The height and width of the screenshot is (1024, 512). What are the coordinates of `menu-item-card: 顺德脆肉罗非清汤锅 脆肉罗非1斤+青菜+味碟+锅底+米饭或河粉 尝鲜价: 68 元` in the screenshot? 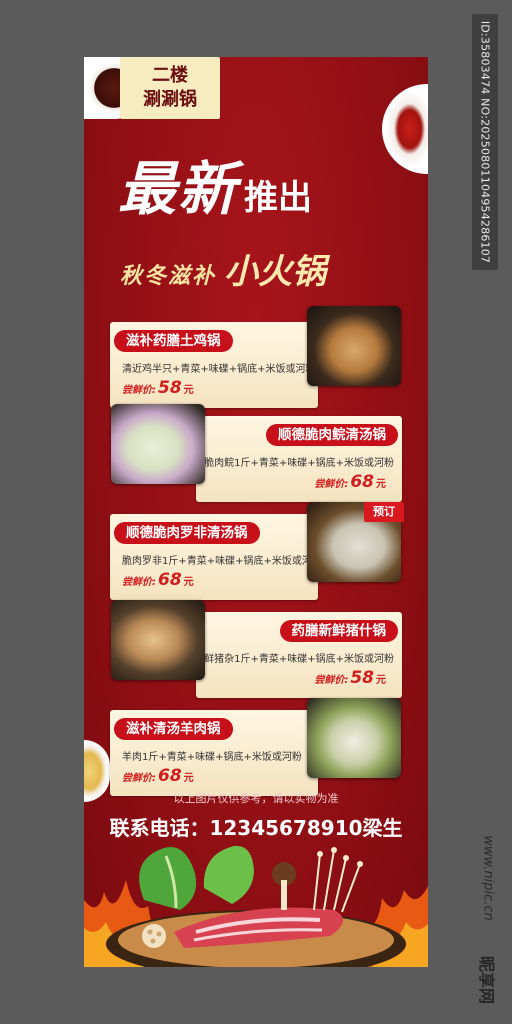 It's located at (216, 557).